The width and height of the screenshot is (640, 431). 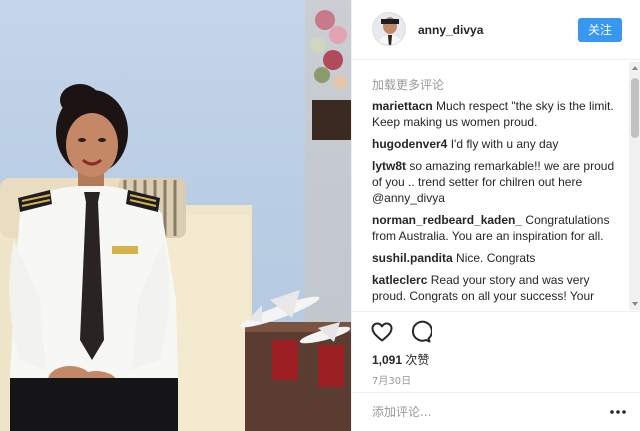 I want to click on likes-suffix: 次赞, so click(x=417, y=360).